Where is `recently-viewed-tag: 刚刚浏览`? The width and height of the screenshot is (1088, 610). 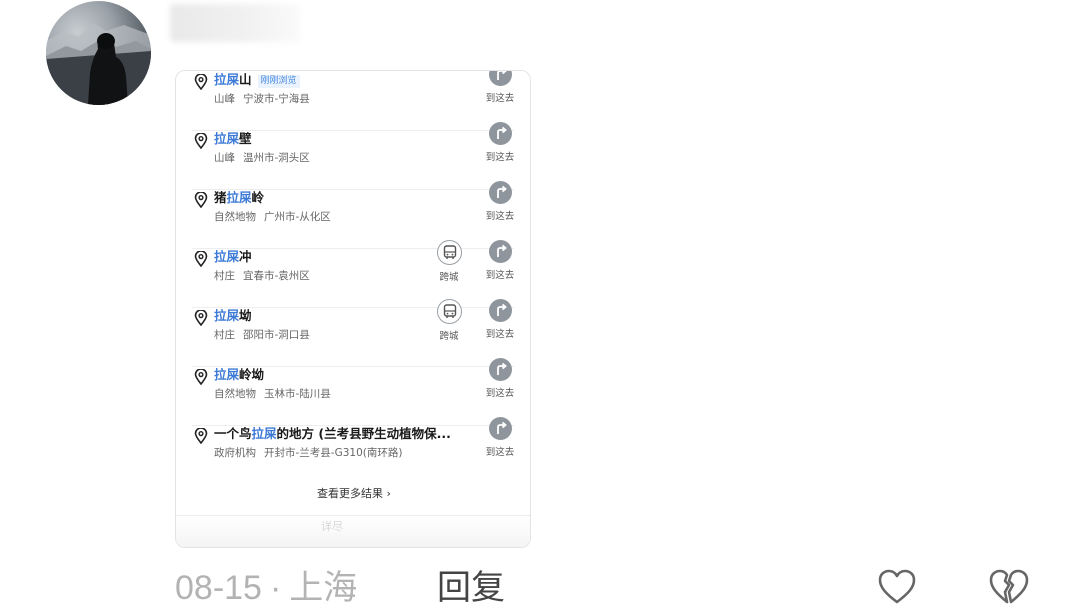 recently-viewed-tag: 刚刚浏览 is located at coordinates (278, 81).